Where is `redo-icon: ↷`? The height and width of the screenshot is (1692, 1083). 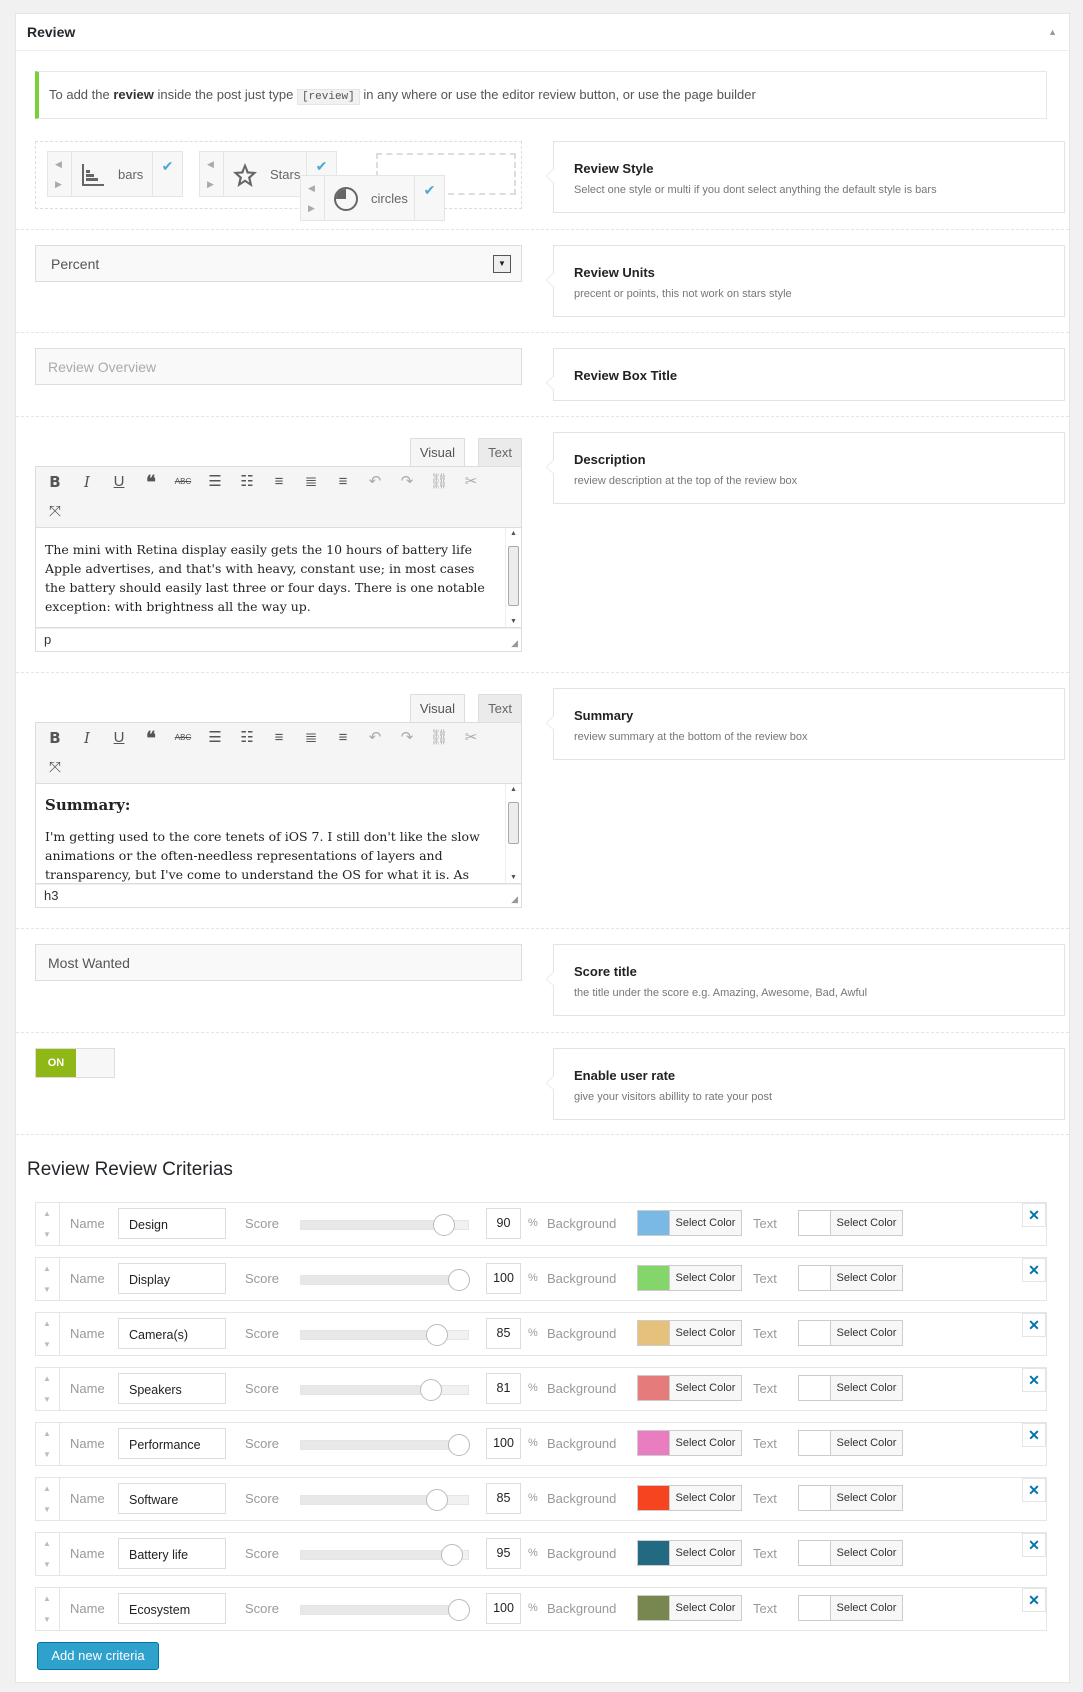
redo-icon: ↷ is located at coordinates (407, 738).